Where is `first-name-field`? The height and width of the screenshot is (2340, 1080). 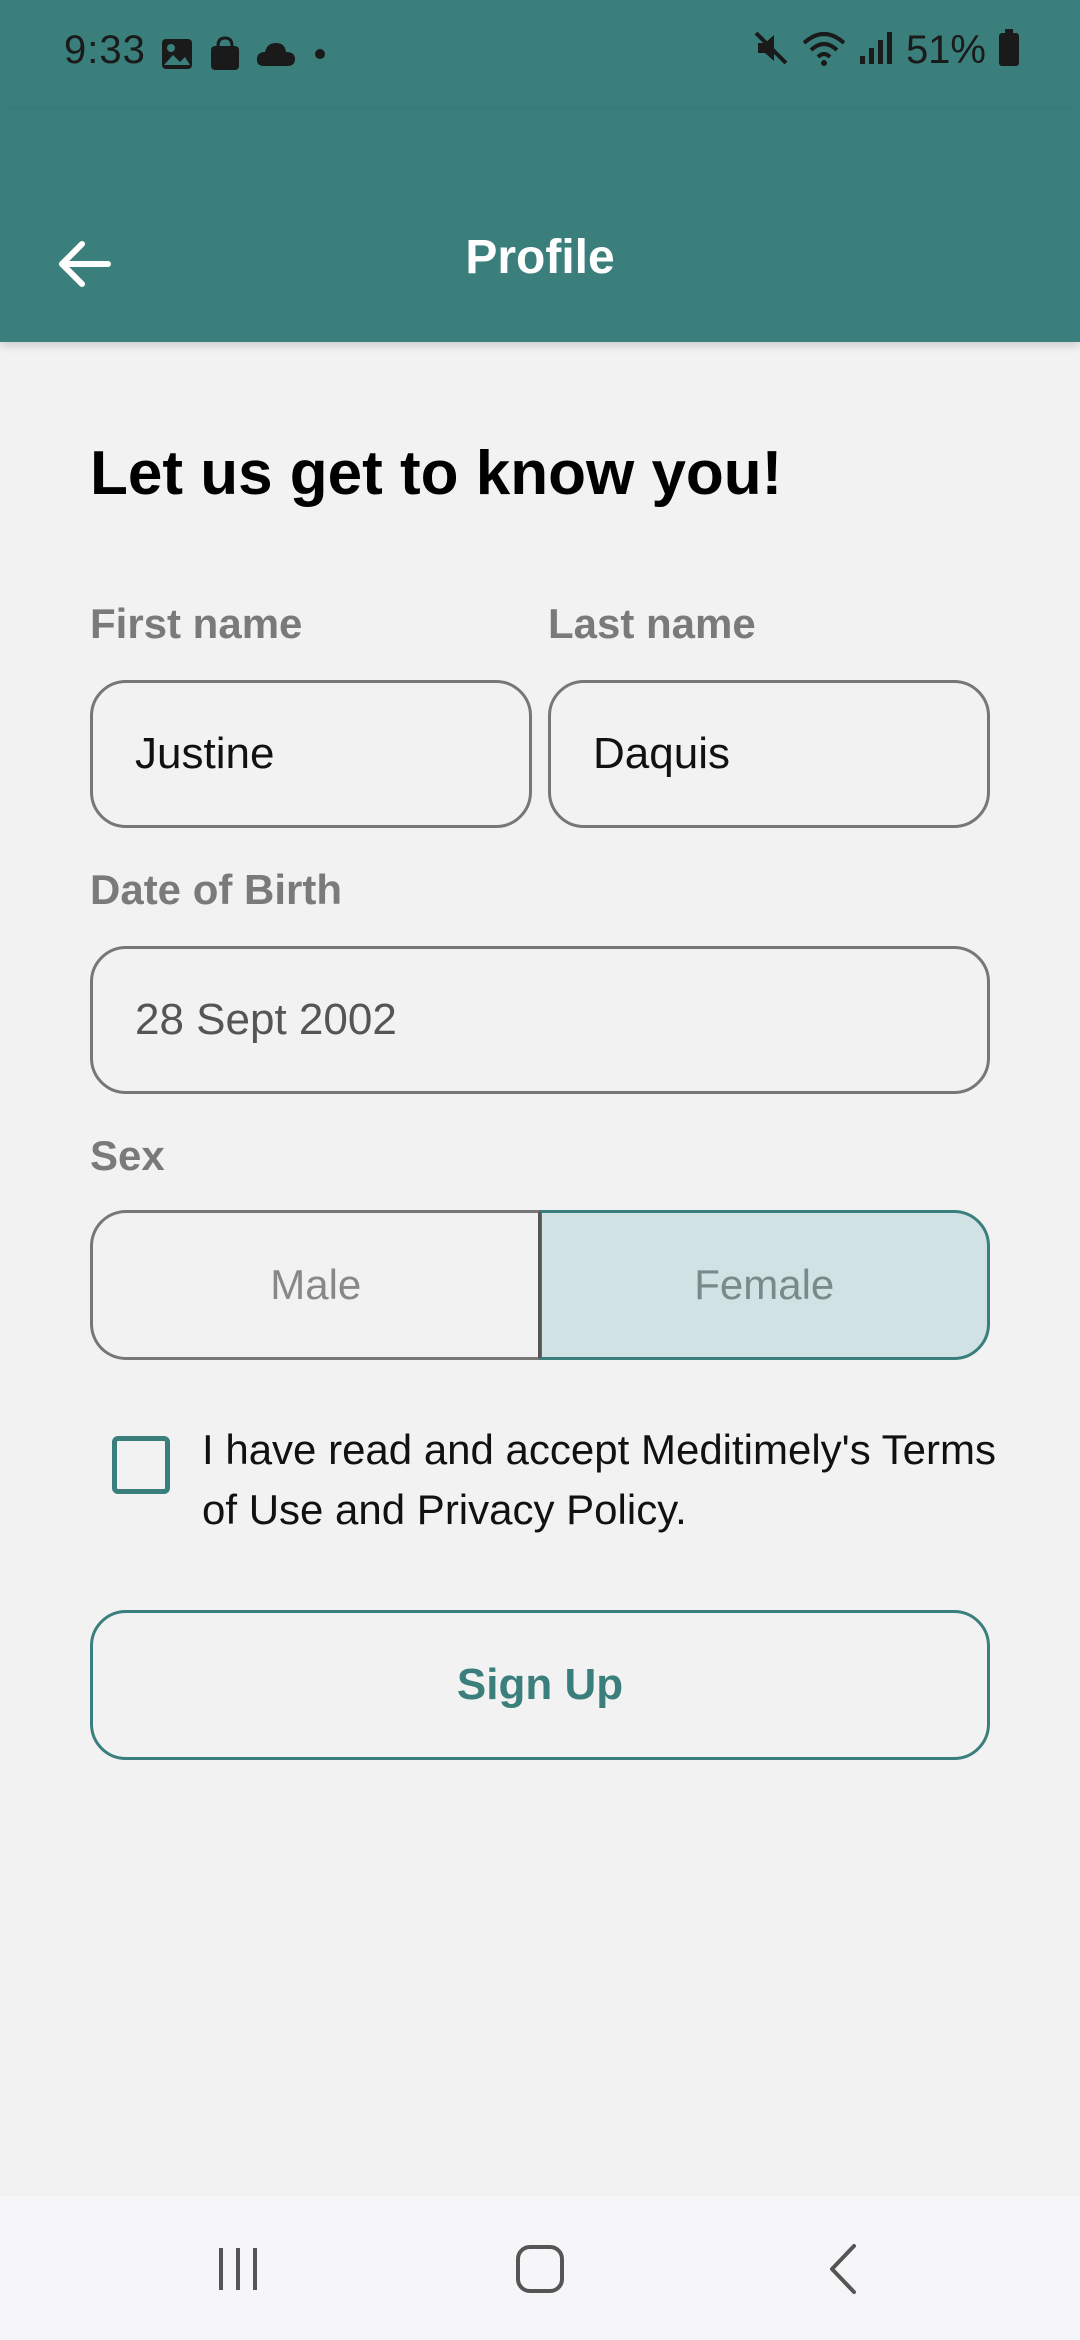 first-name-field is located at coordinates (311, 754).